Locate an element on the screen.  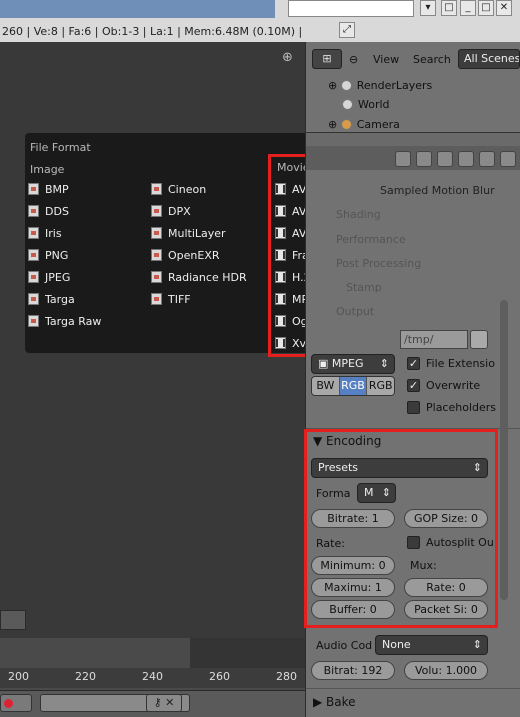
title-bar is located at coordinates (137, 9).